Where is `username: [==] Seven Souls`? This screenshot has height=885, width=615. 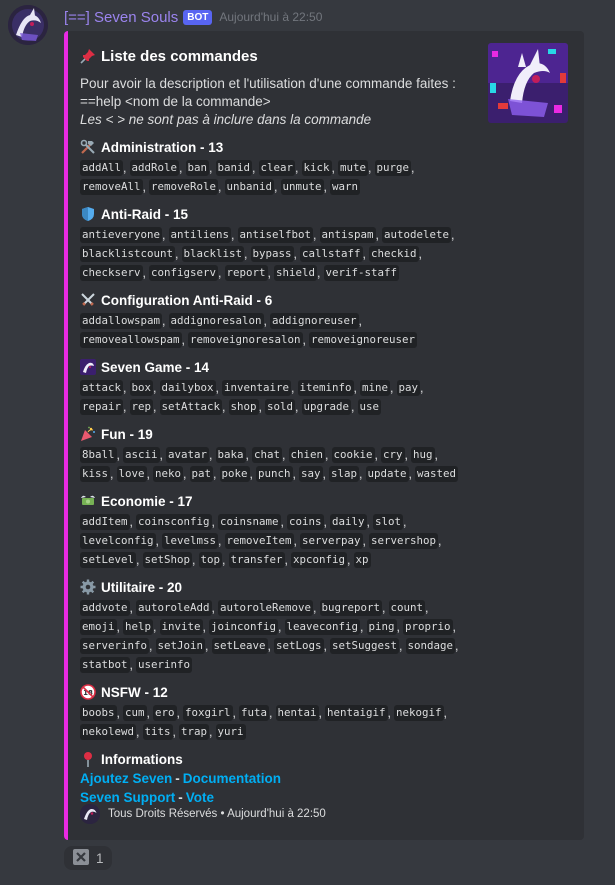 username: [==] Seven Souls is located at coordinates (121, 17).